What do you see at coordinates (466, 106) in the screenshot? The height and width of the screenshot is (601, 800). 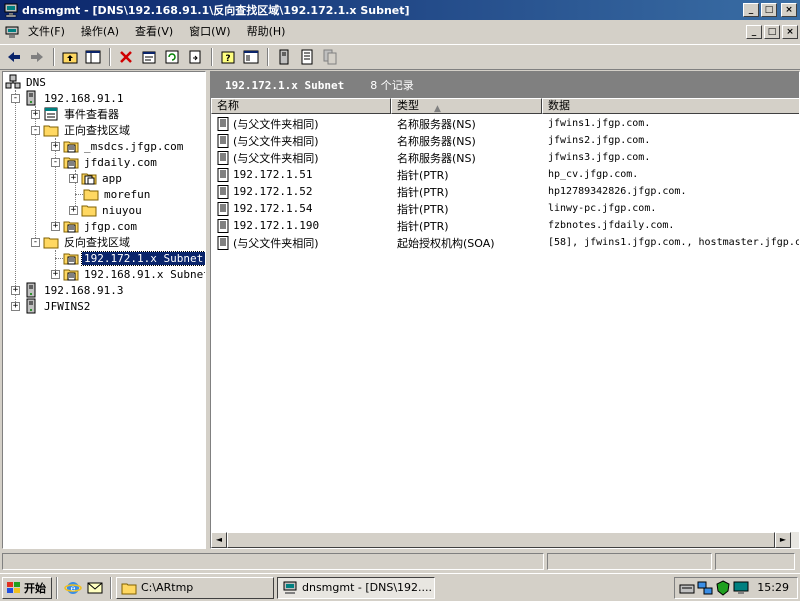 I see `column-header-type: 类型 ▲` at bounding box center [466, 106].